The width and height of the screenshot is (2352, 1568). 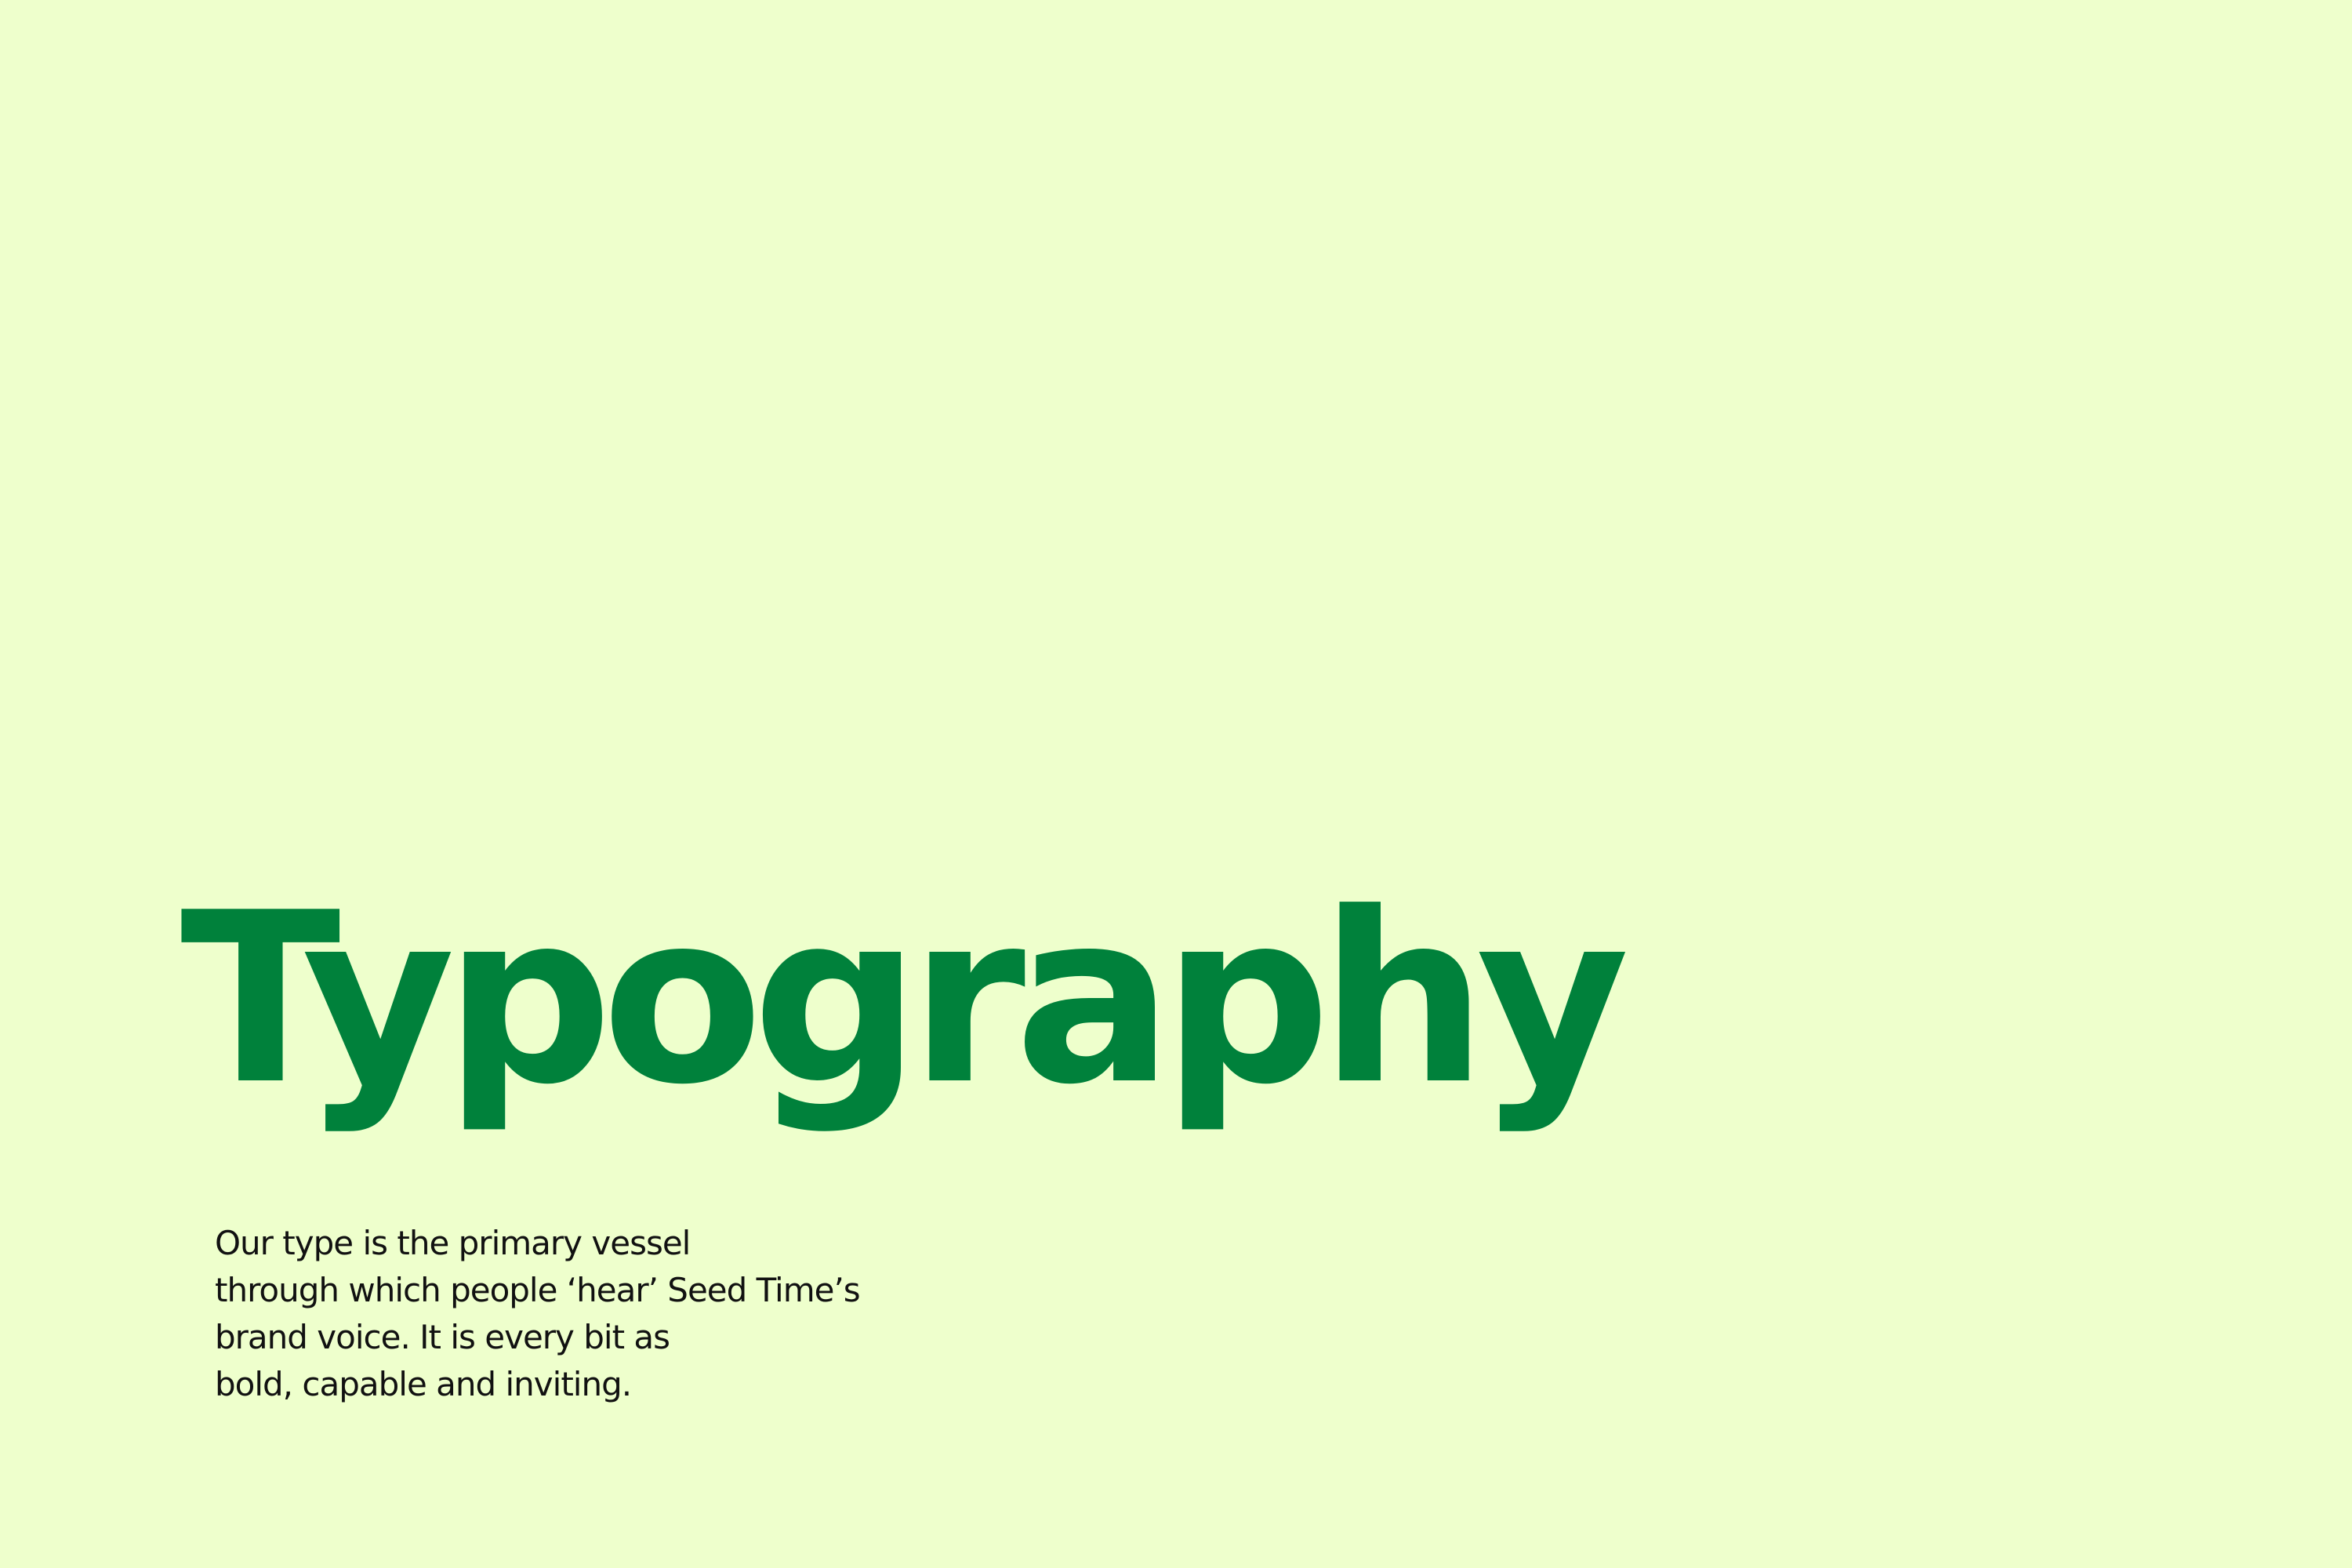 I want to click on description-line: brand voice. It is every bit as, so click(x=442, y=1337).